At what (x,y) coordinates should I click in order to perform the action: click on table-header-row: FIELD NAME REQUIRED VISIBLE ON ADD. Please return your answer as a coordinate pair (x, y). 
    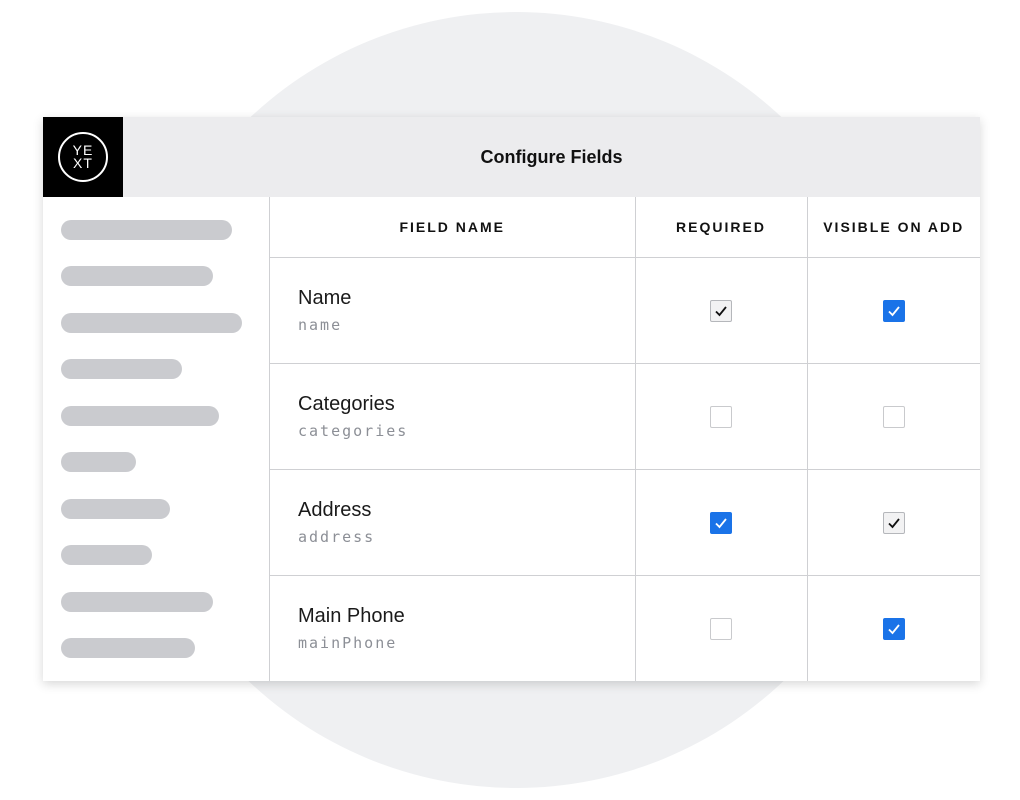
    Looking at the image, I should click on (625, 227).